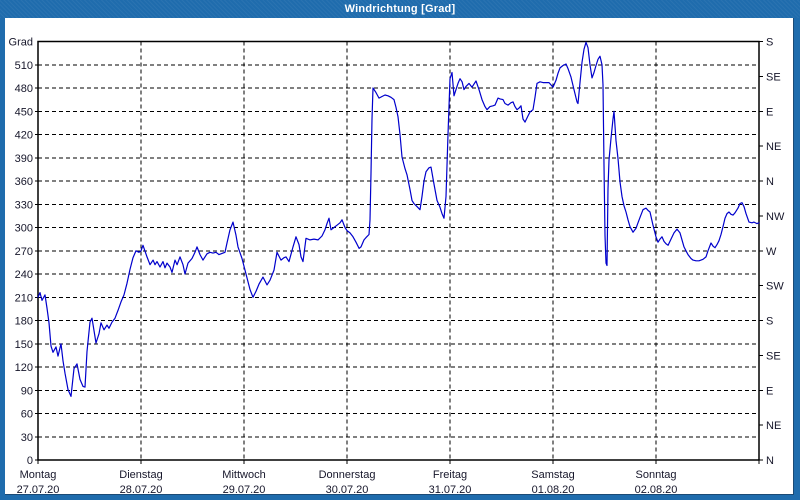  I want to click on y-axis-unit-label: Grad, so click(21, 43).